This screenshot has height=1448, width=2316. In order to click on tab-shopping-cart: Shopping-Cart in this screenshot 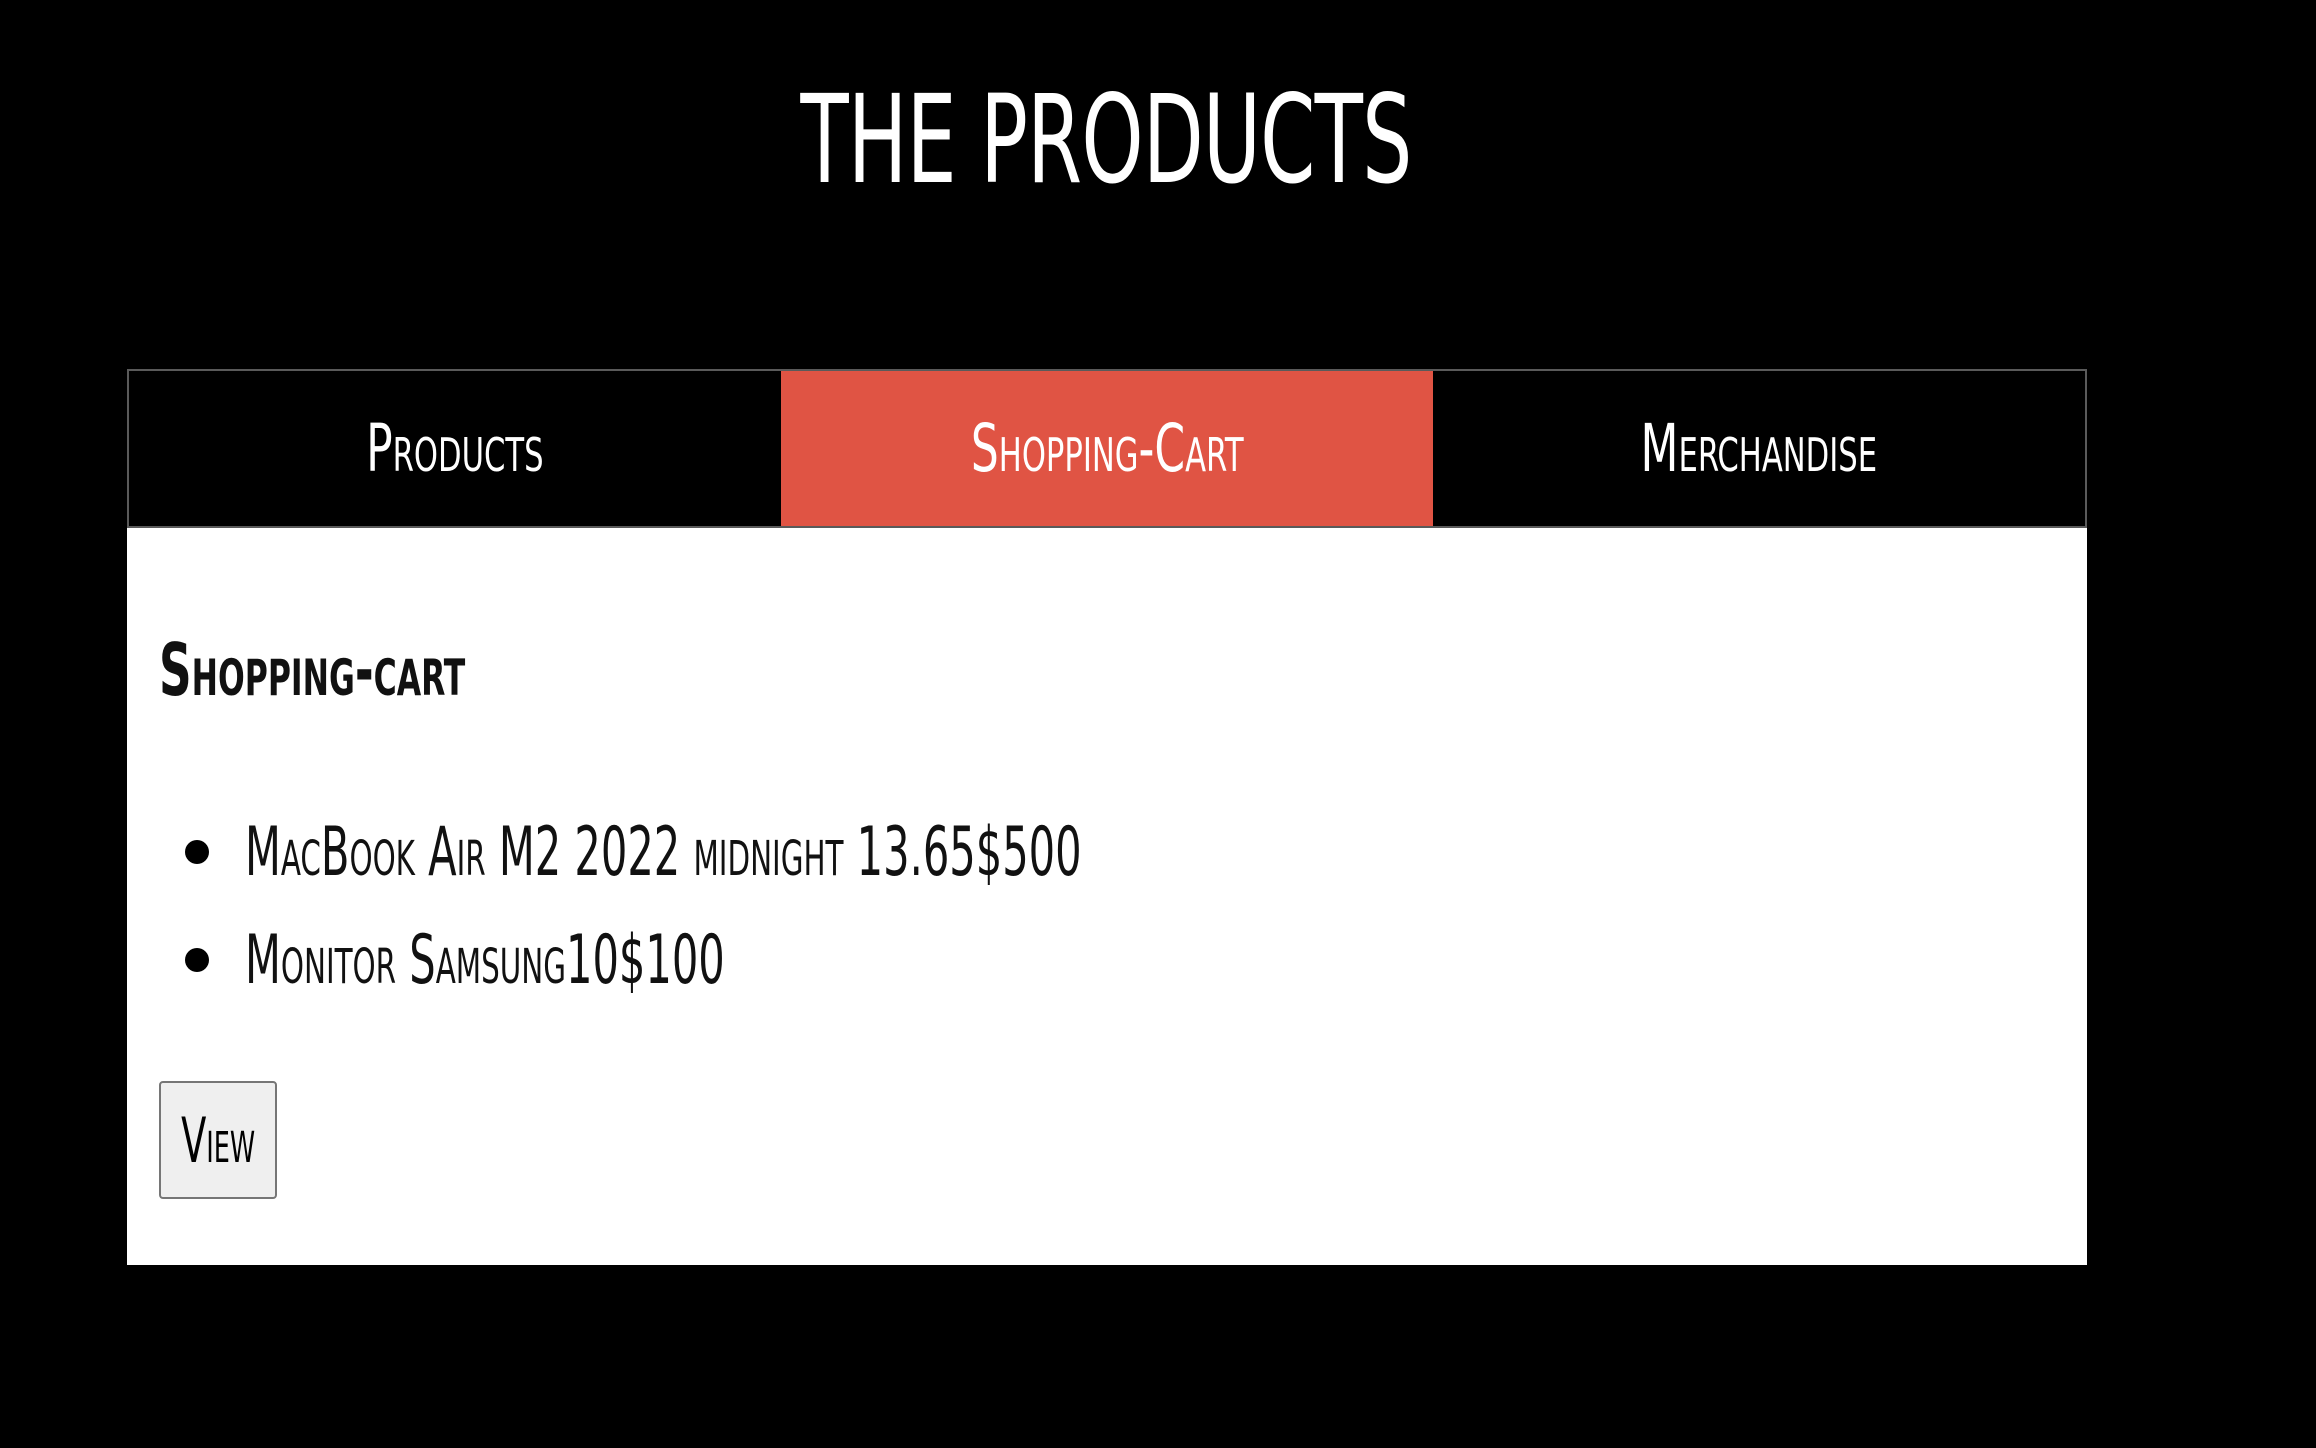, I will do `click(1107, 448)`.